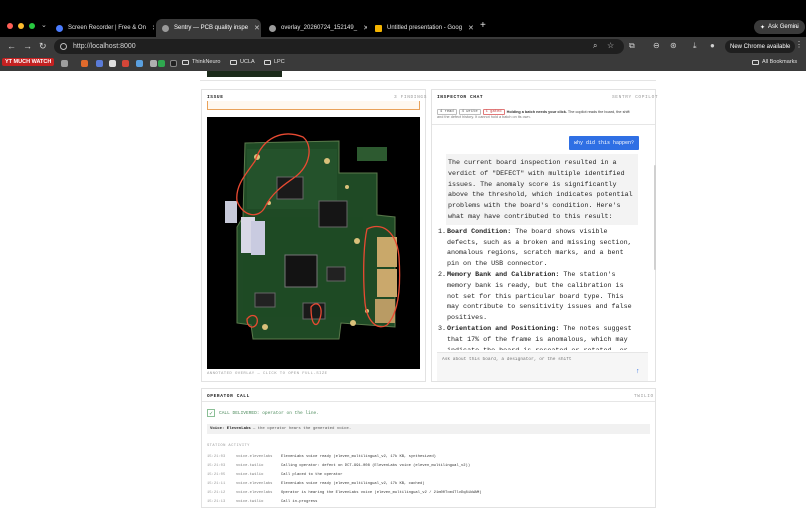  I want to click on tab-presentation: Untitled presentation - Goog ✕, so click(422, 28).